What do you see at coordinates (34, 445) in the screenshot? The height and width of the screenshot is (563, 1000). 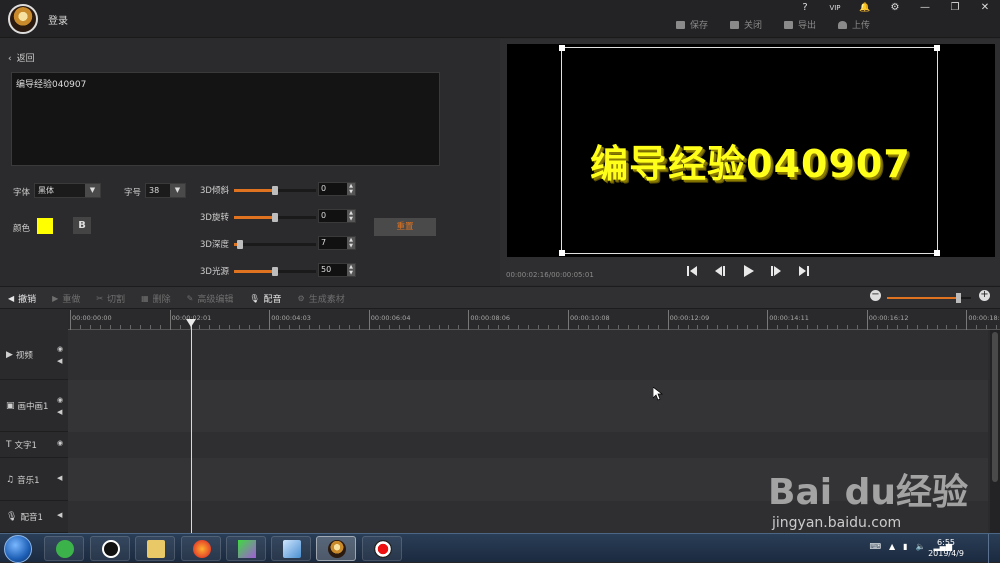 I see `track-header: T 文字1 ◉` at bounding box center [34, 445].